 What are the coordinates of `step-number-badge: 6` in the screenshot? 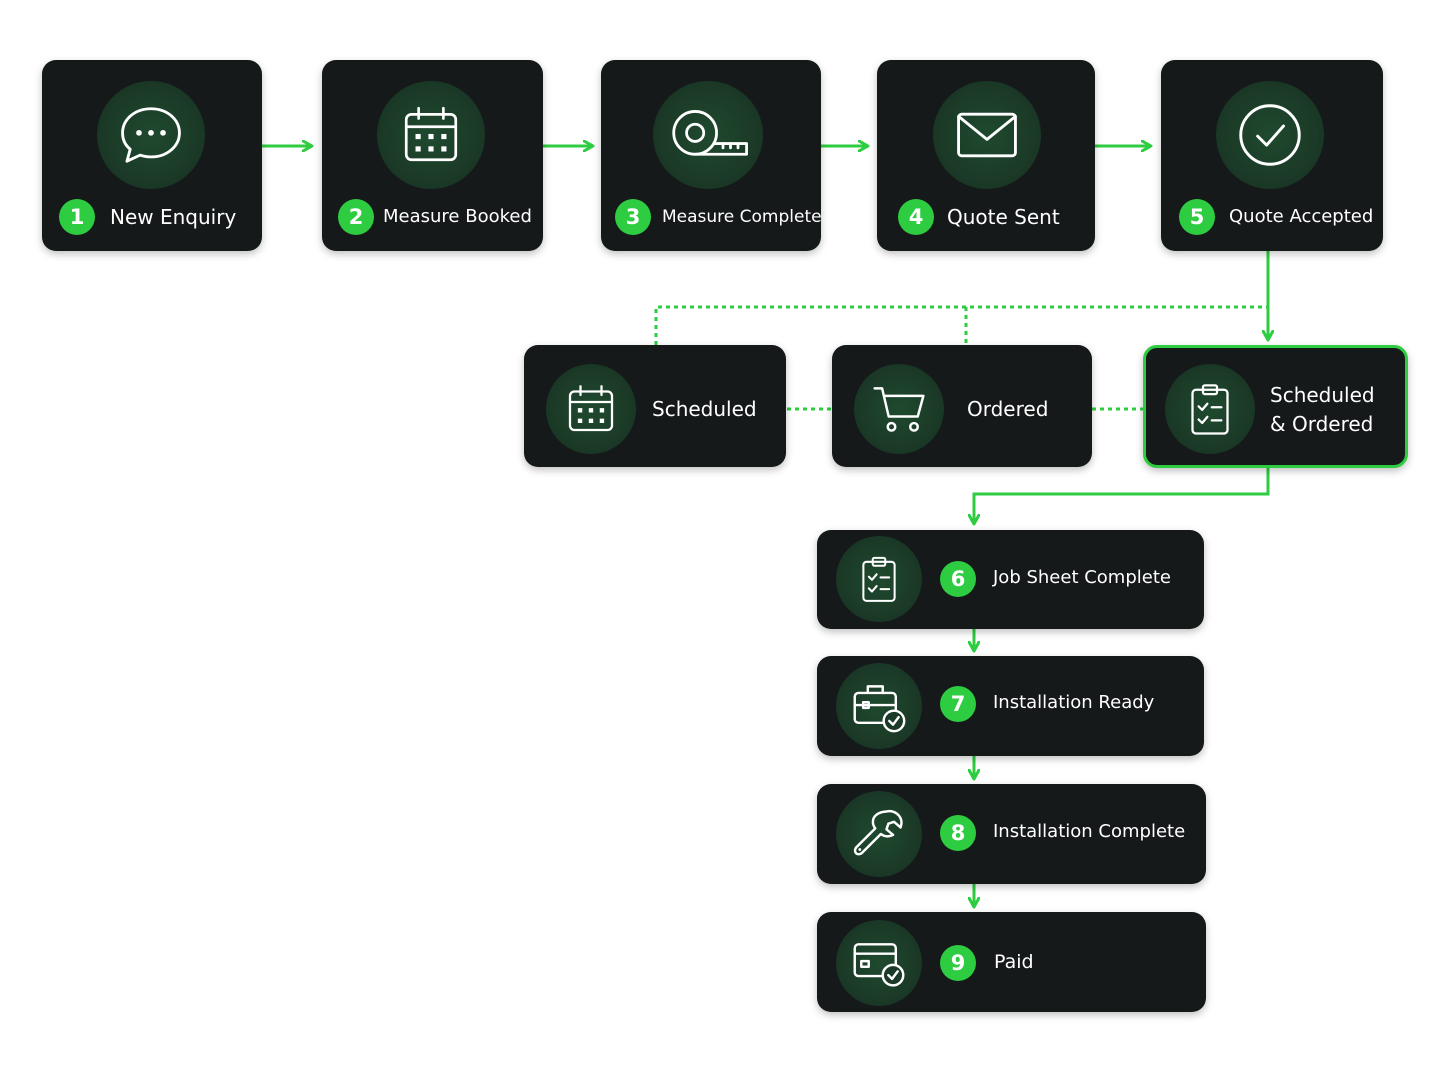 It's located at (958, 579).